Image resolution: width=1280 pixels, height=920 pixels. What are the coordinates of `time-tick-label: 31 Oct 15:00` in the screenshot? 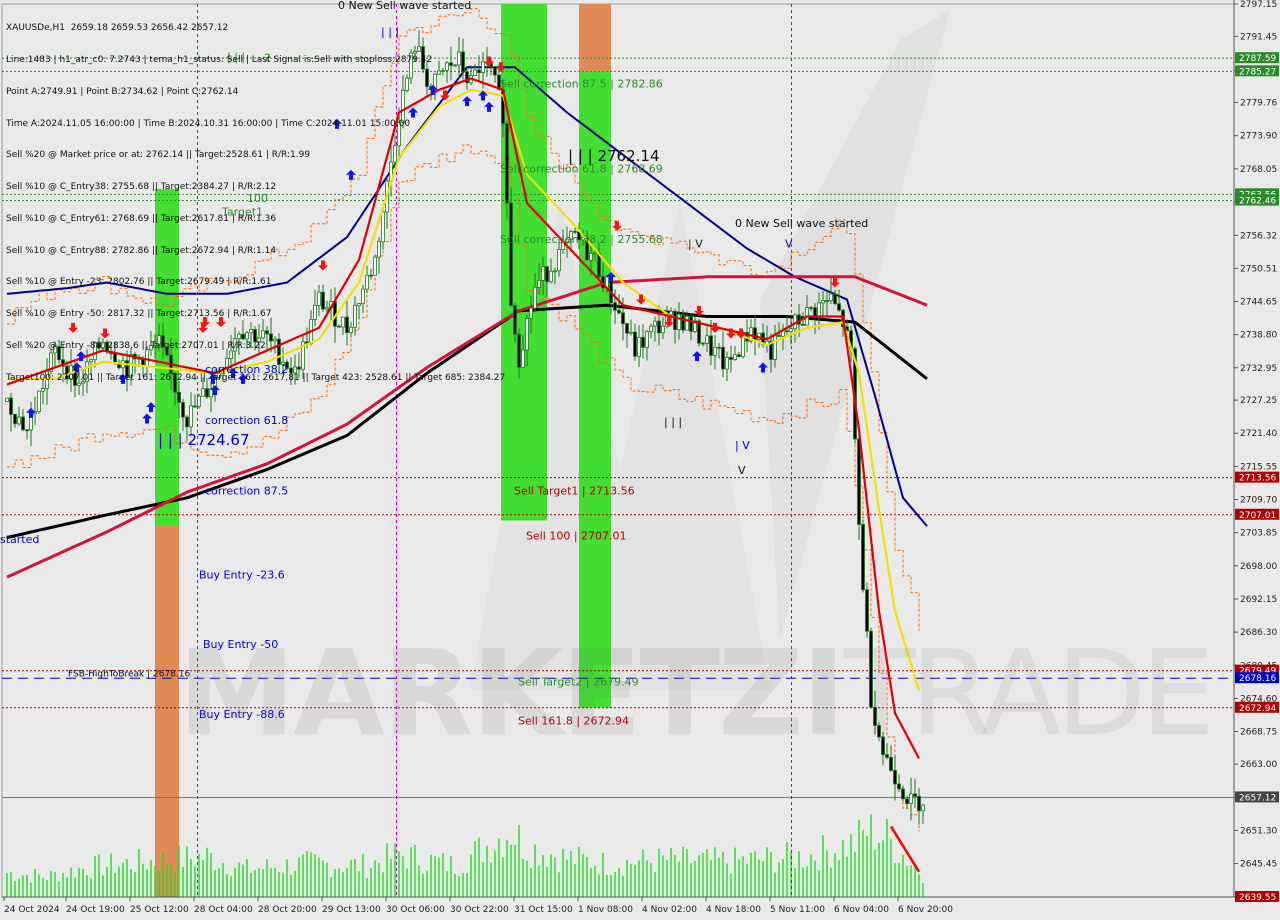 It's located at (543, 910).